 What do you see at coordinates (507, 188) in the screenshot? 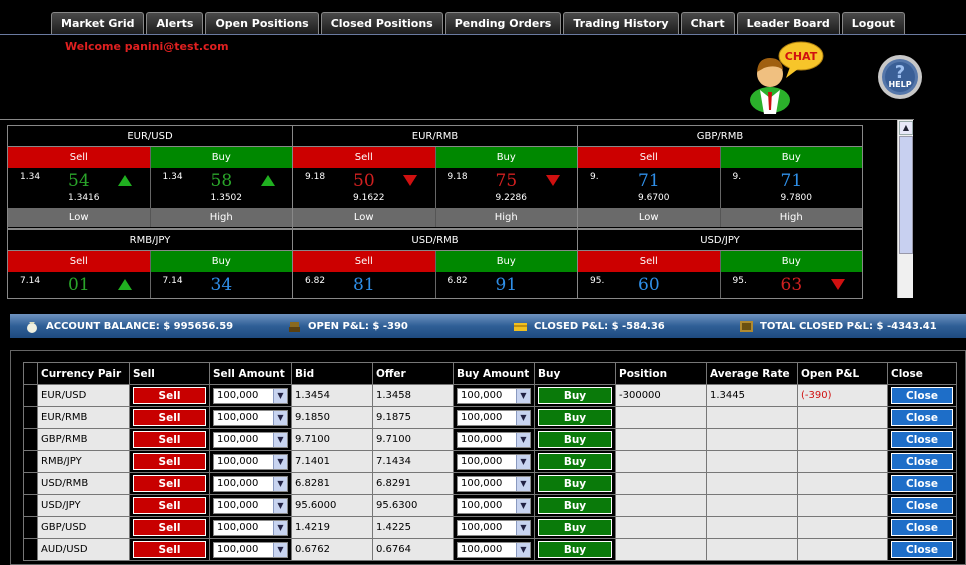
I see `buy-quote: 9.18 75 9.2286` at bounding box center [507, 188].